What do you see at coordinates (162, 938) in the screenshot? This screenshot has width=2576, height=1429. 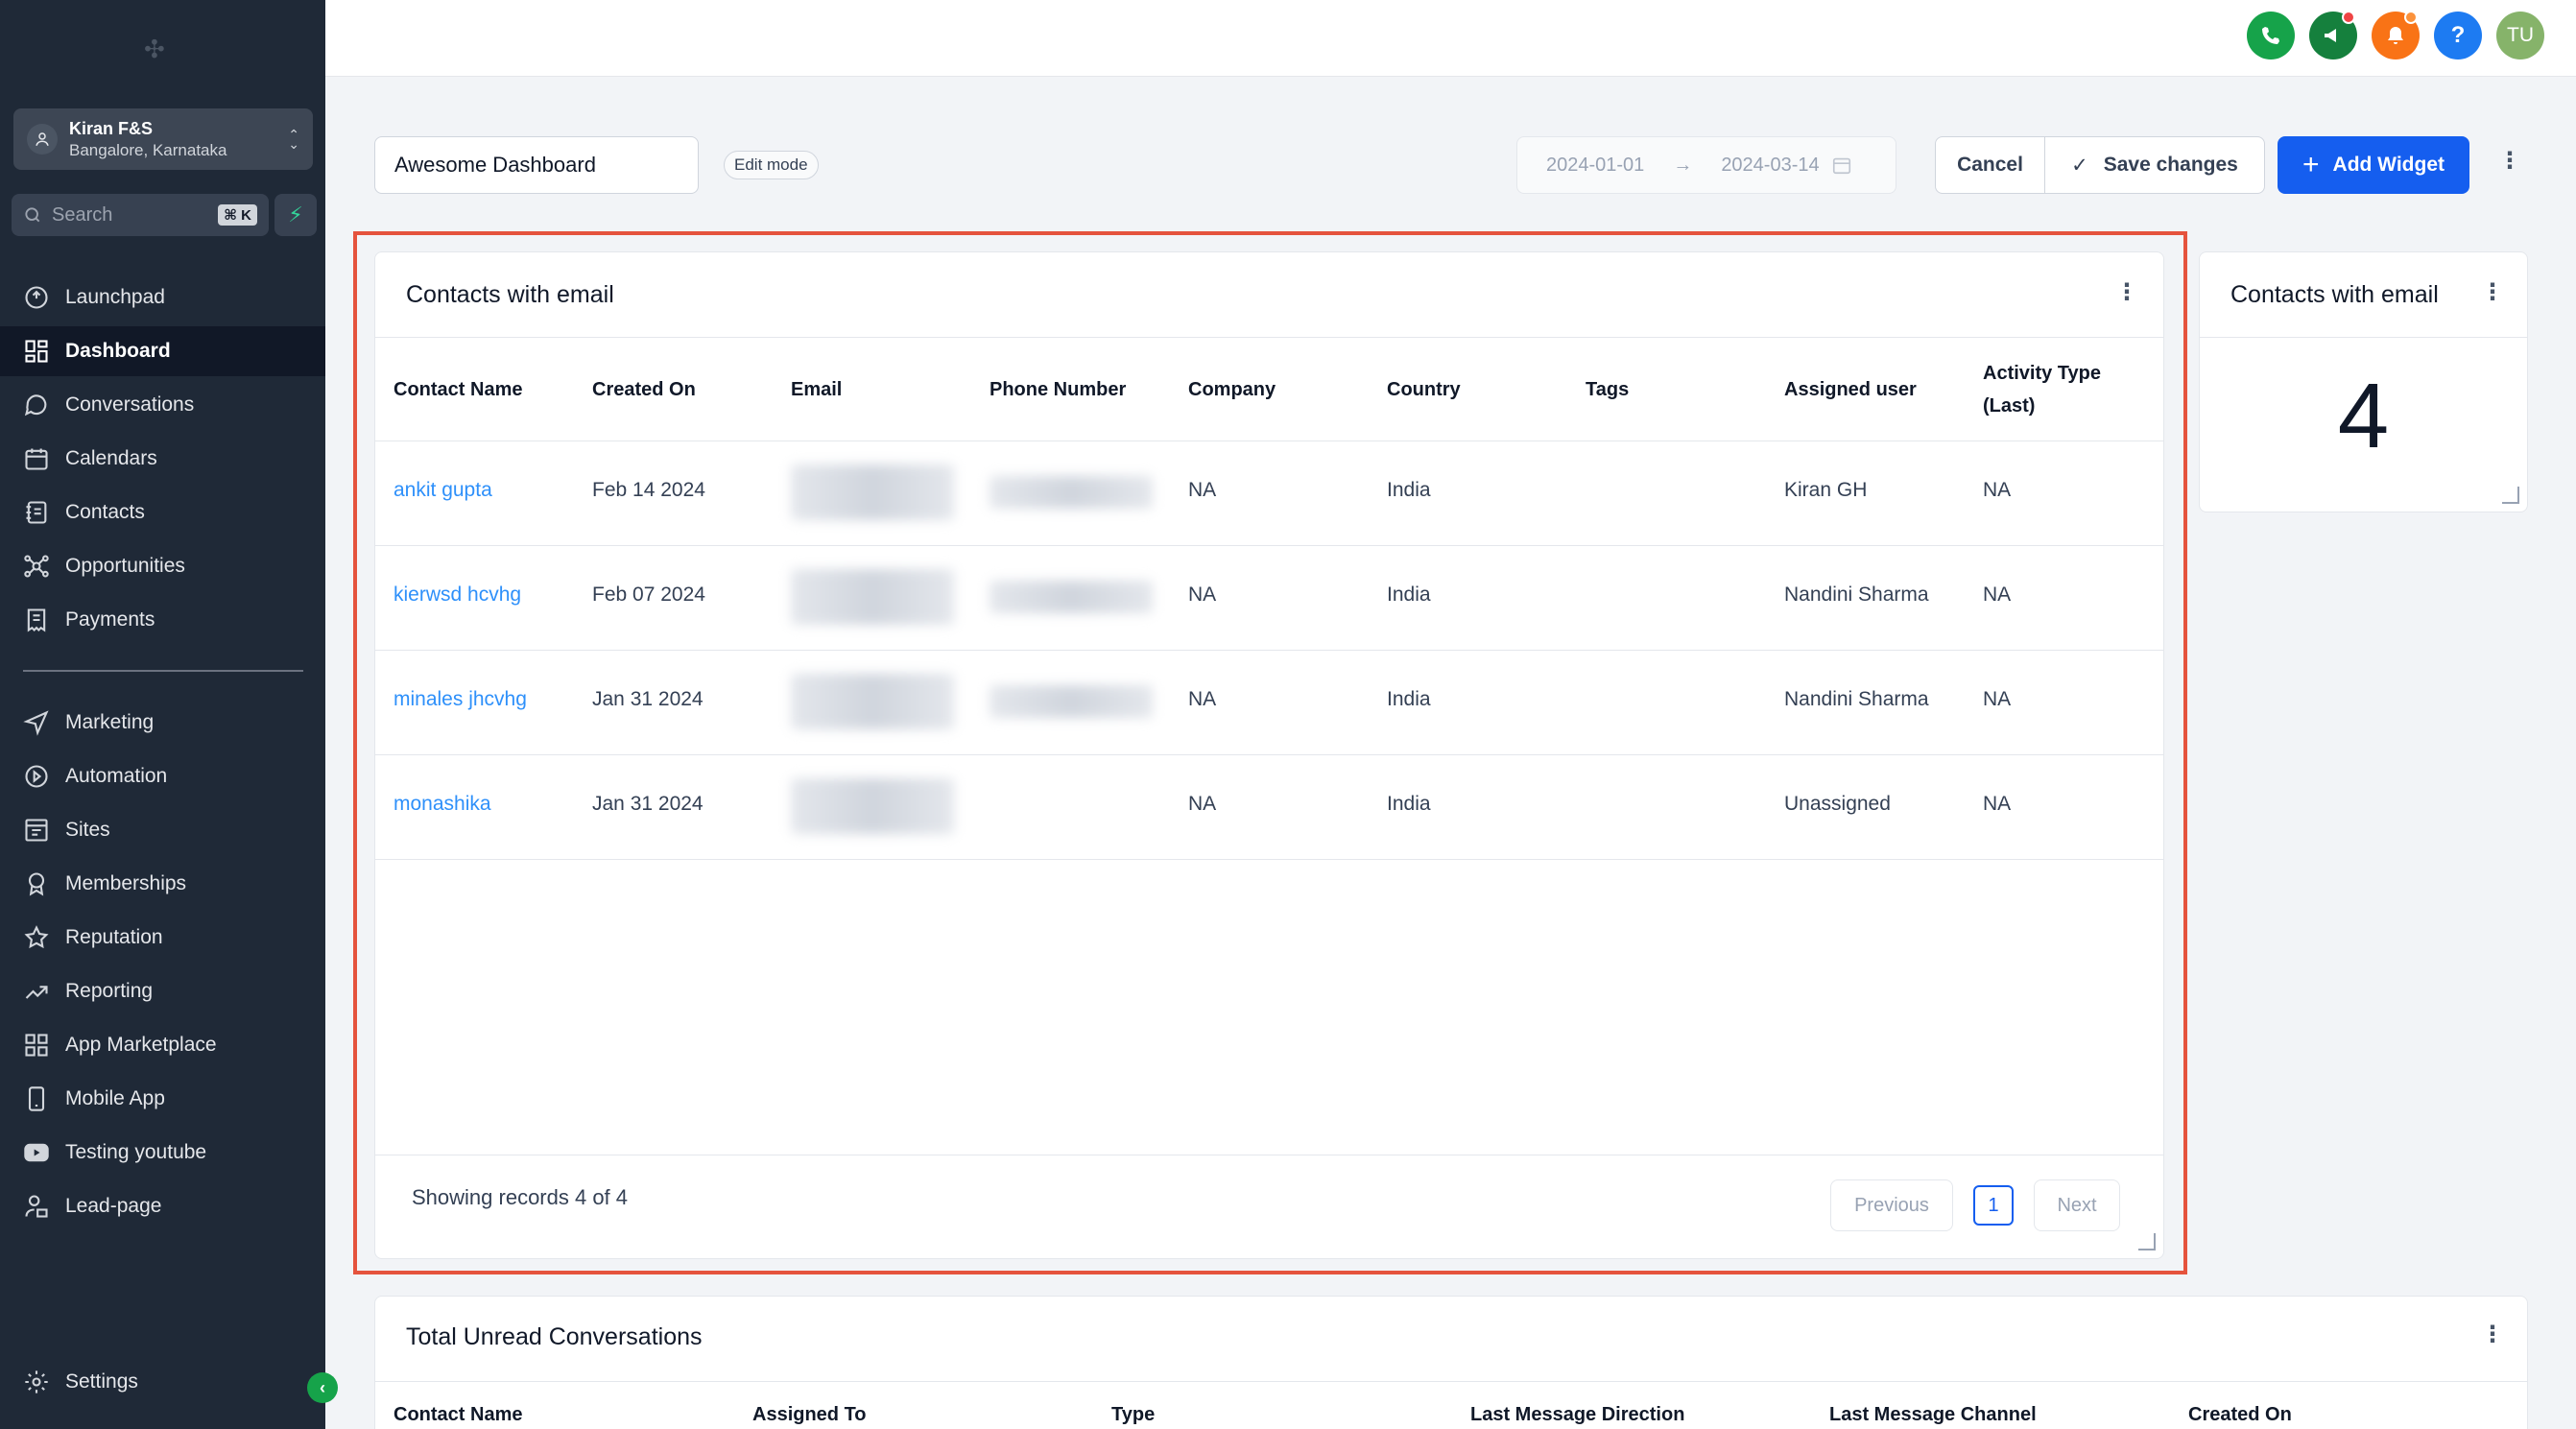 I see `sidebar-item-reputation: Reputation` at bounding box center [162, 938].